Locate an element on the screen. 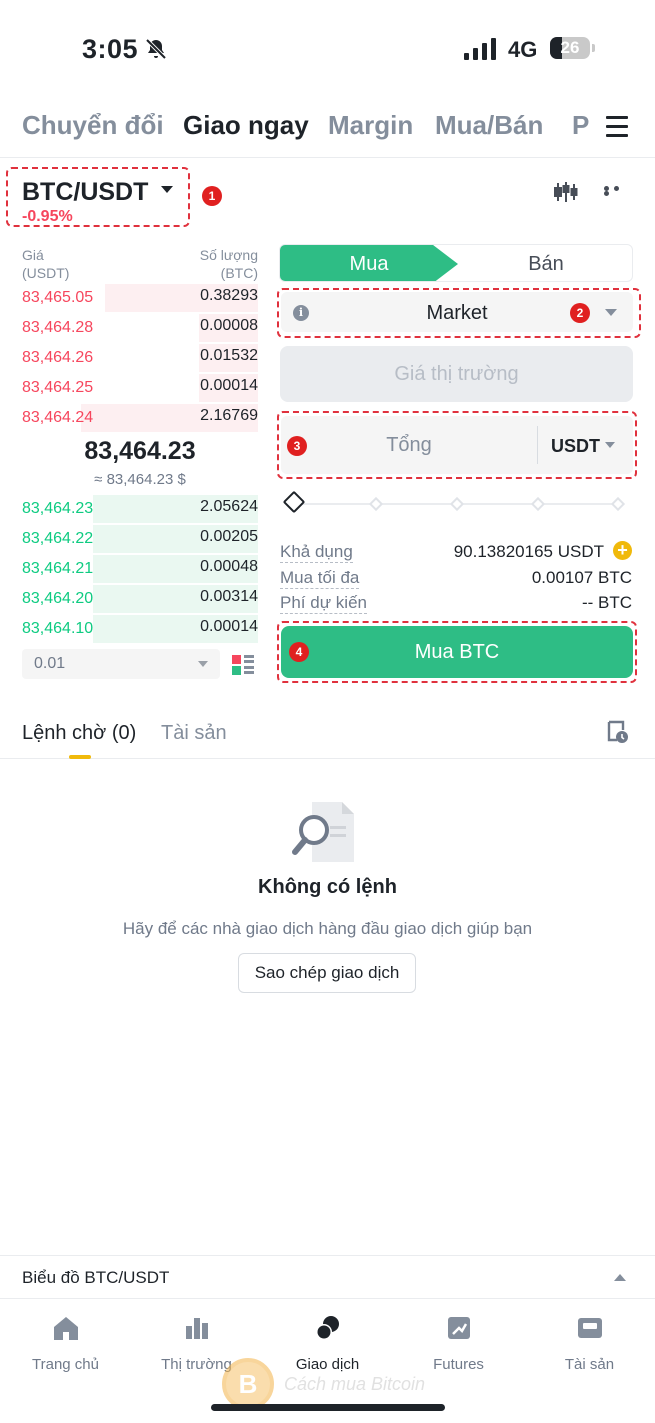 Image resolution: width=655 pixels, height=1423 pixels. trade-icon is located at coordinates (327, 1328).